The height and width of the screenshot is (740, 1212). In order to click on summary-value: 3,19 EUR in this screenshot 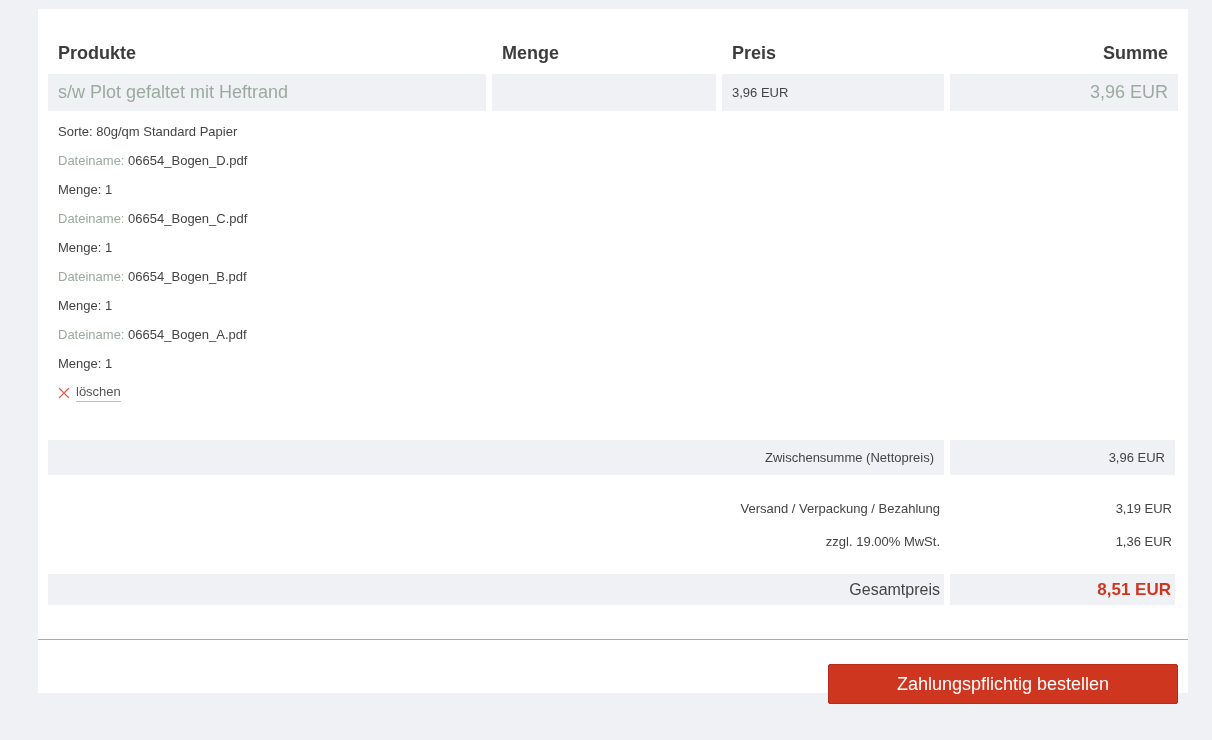, I will do `click(1143, 509)`.